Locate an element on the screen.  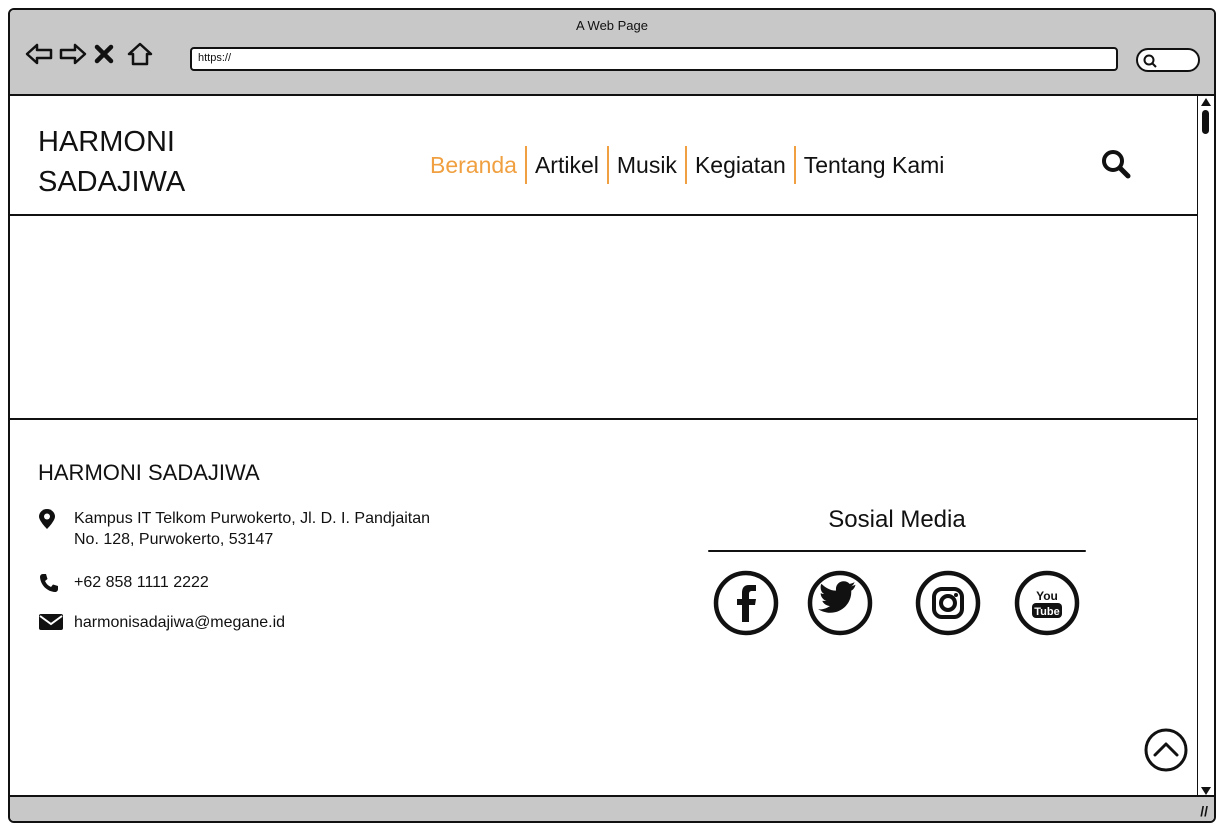
social-media-title: Sosial Media is located at coordinates (897, 519).